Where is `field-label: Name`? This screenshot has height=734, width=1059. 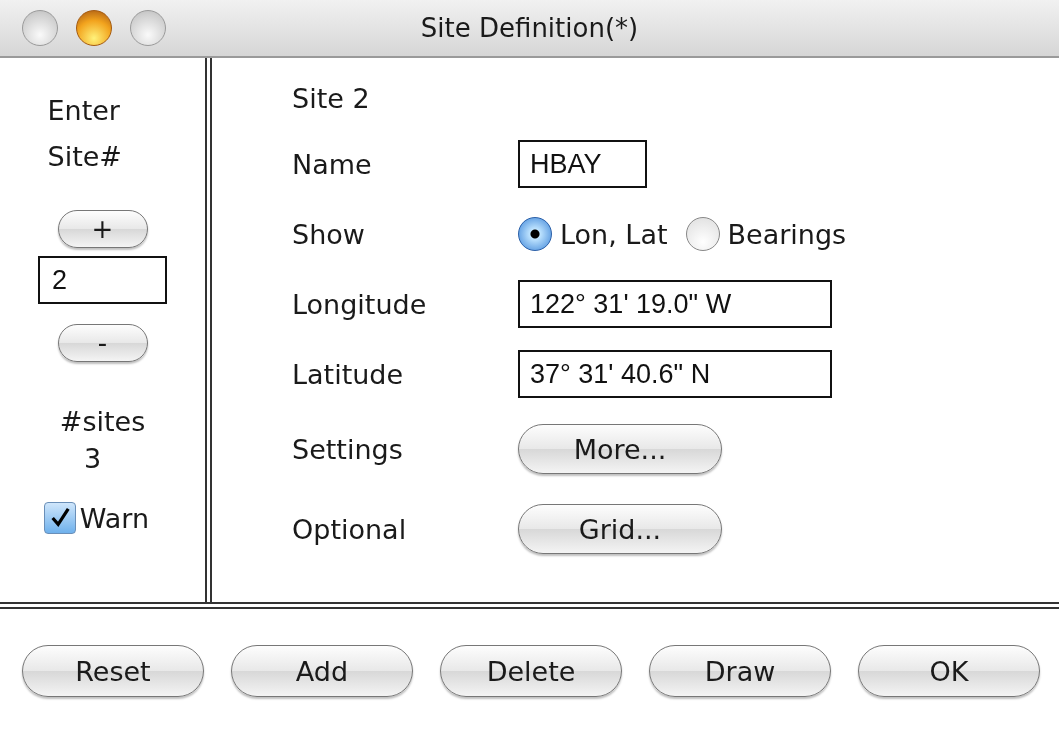
field-label: Name is located at coordinates (332, 164).